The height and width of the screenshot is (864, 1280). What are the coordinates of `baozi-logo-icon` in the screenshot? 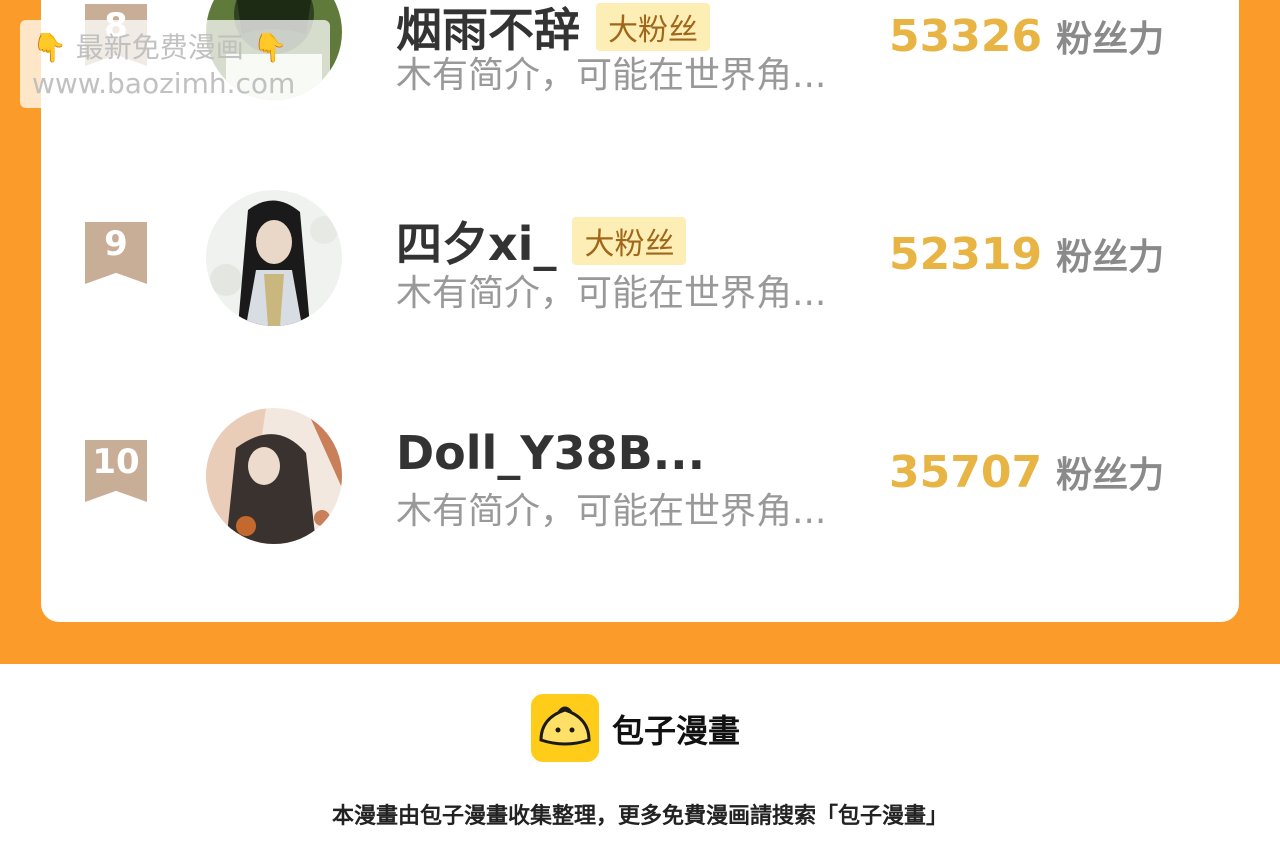 It's located at (565, 728).